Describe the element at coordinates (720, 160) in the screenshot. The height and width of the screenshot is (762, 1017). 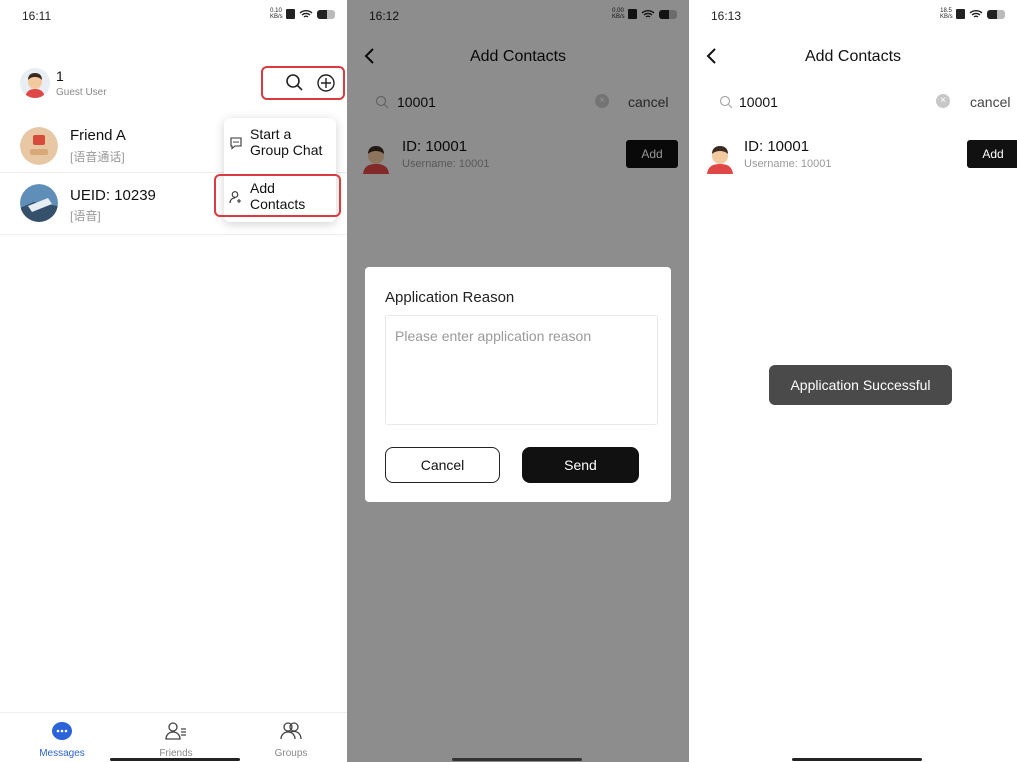
I see `result-avatar` at that location.